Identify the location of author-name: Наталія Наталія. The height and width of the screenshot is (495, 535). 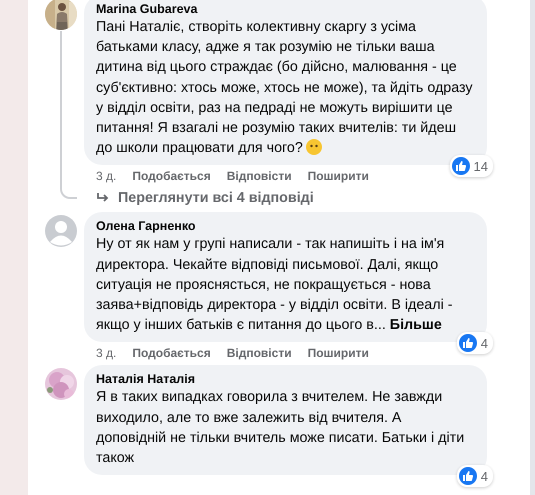
(285, 379).